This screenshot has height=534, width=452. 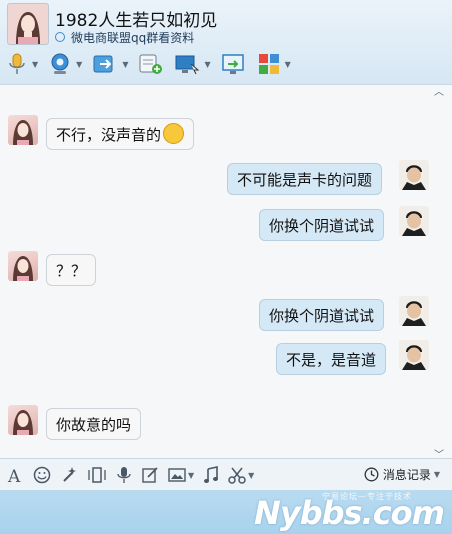 I want to click on signature-text: 微电商联盟qq群看资料, so click(x=133, y=37).